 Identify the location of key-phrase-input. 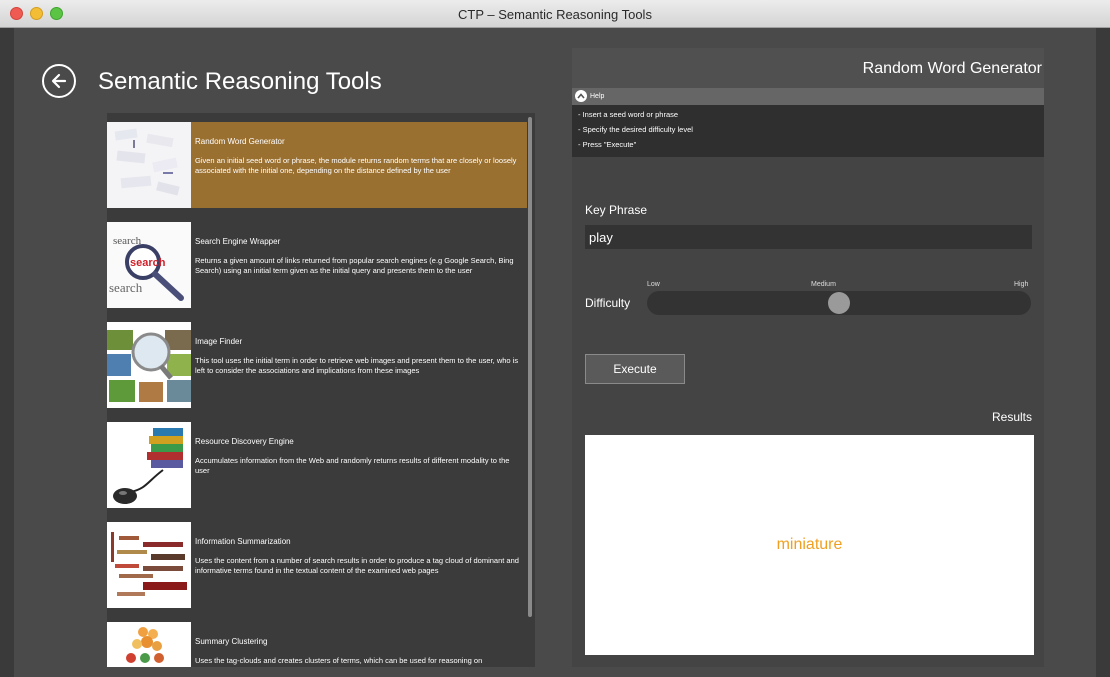
(808, 237).